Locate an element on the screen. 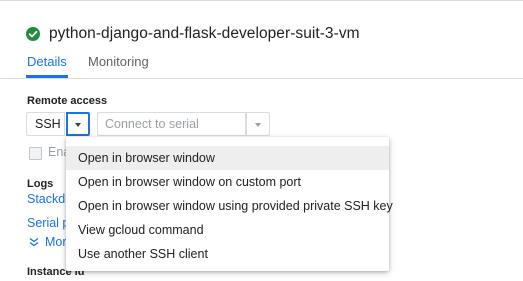 The height and width of the screenshot is (281, 523). connect-serial-console-button: Connect to serial console is located at coordinates (171, 132).